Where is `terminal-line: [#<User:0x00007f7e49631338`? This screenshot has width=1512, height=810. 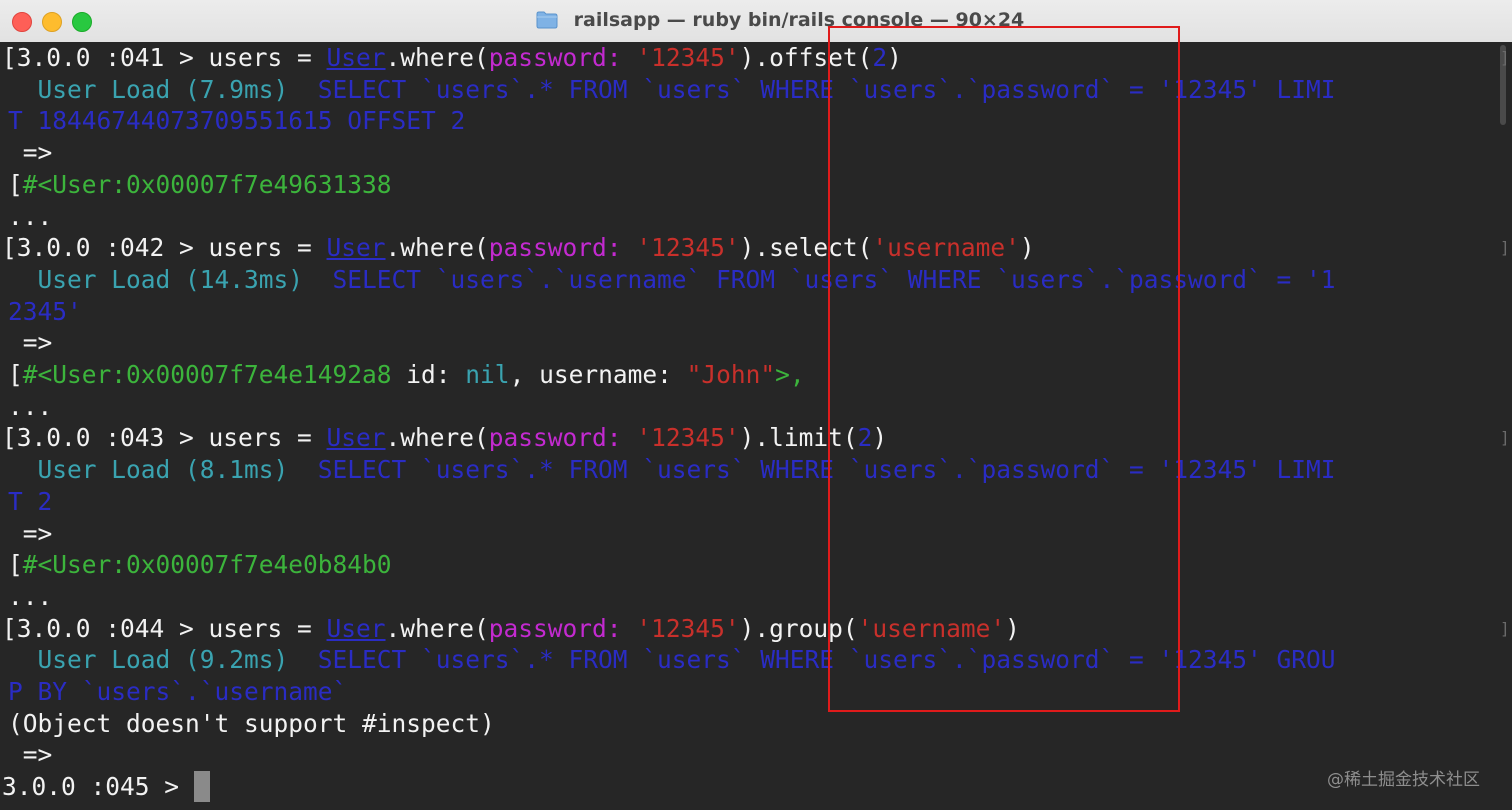
terminal-line: [#<User:0x00007f7e49631338 is located at coordinates (200, 184).